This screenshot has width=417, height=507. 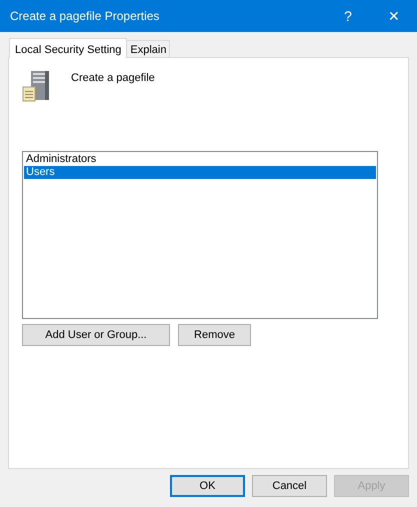 What do you see at coordinates (214, 335) in the screenshot?
I see `button: Remove` at bounding box center [214, 335].